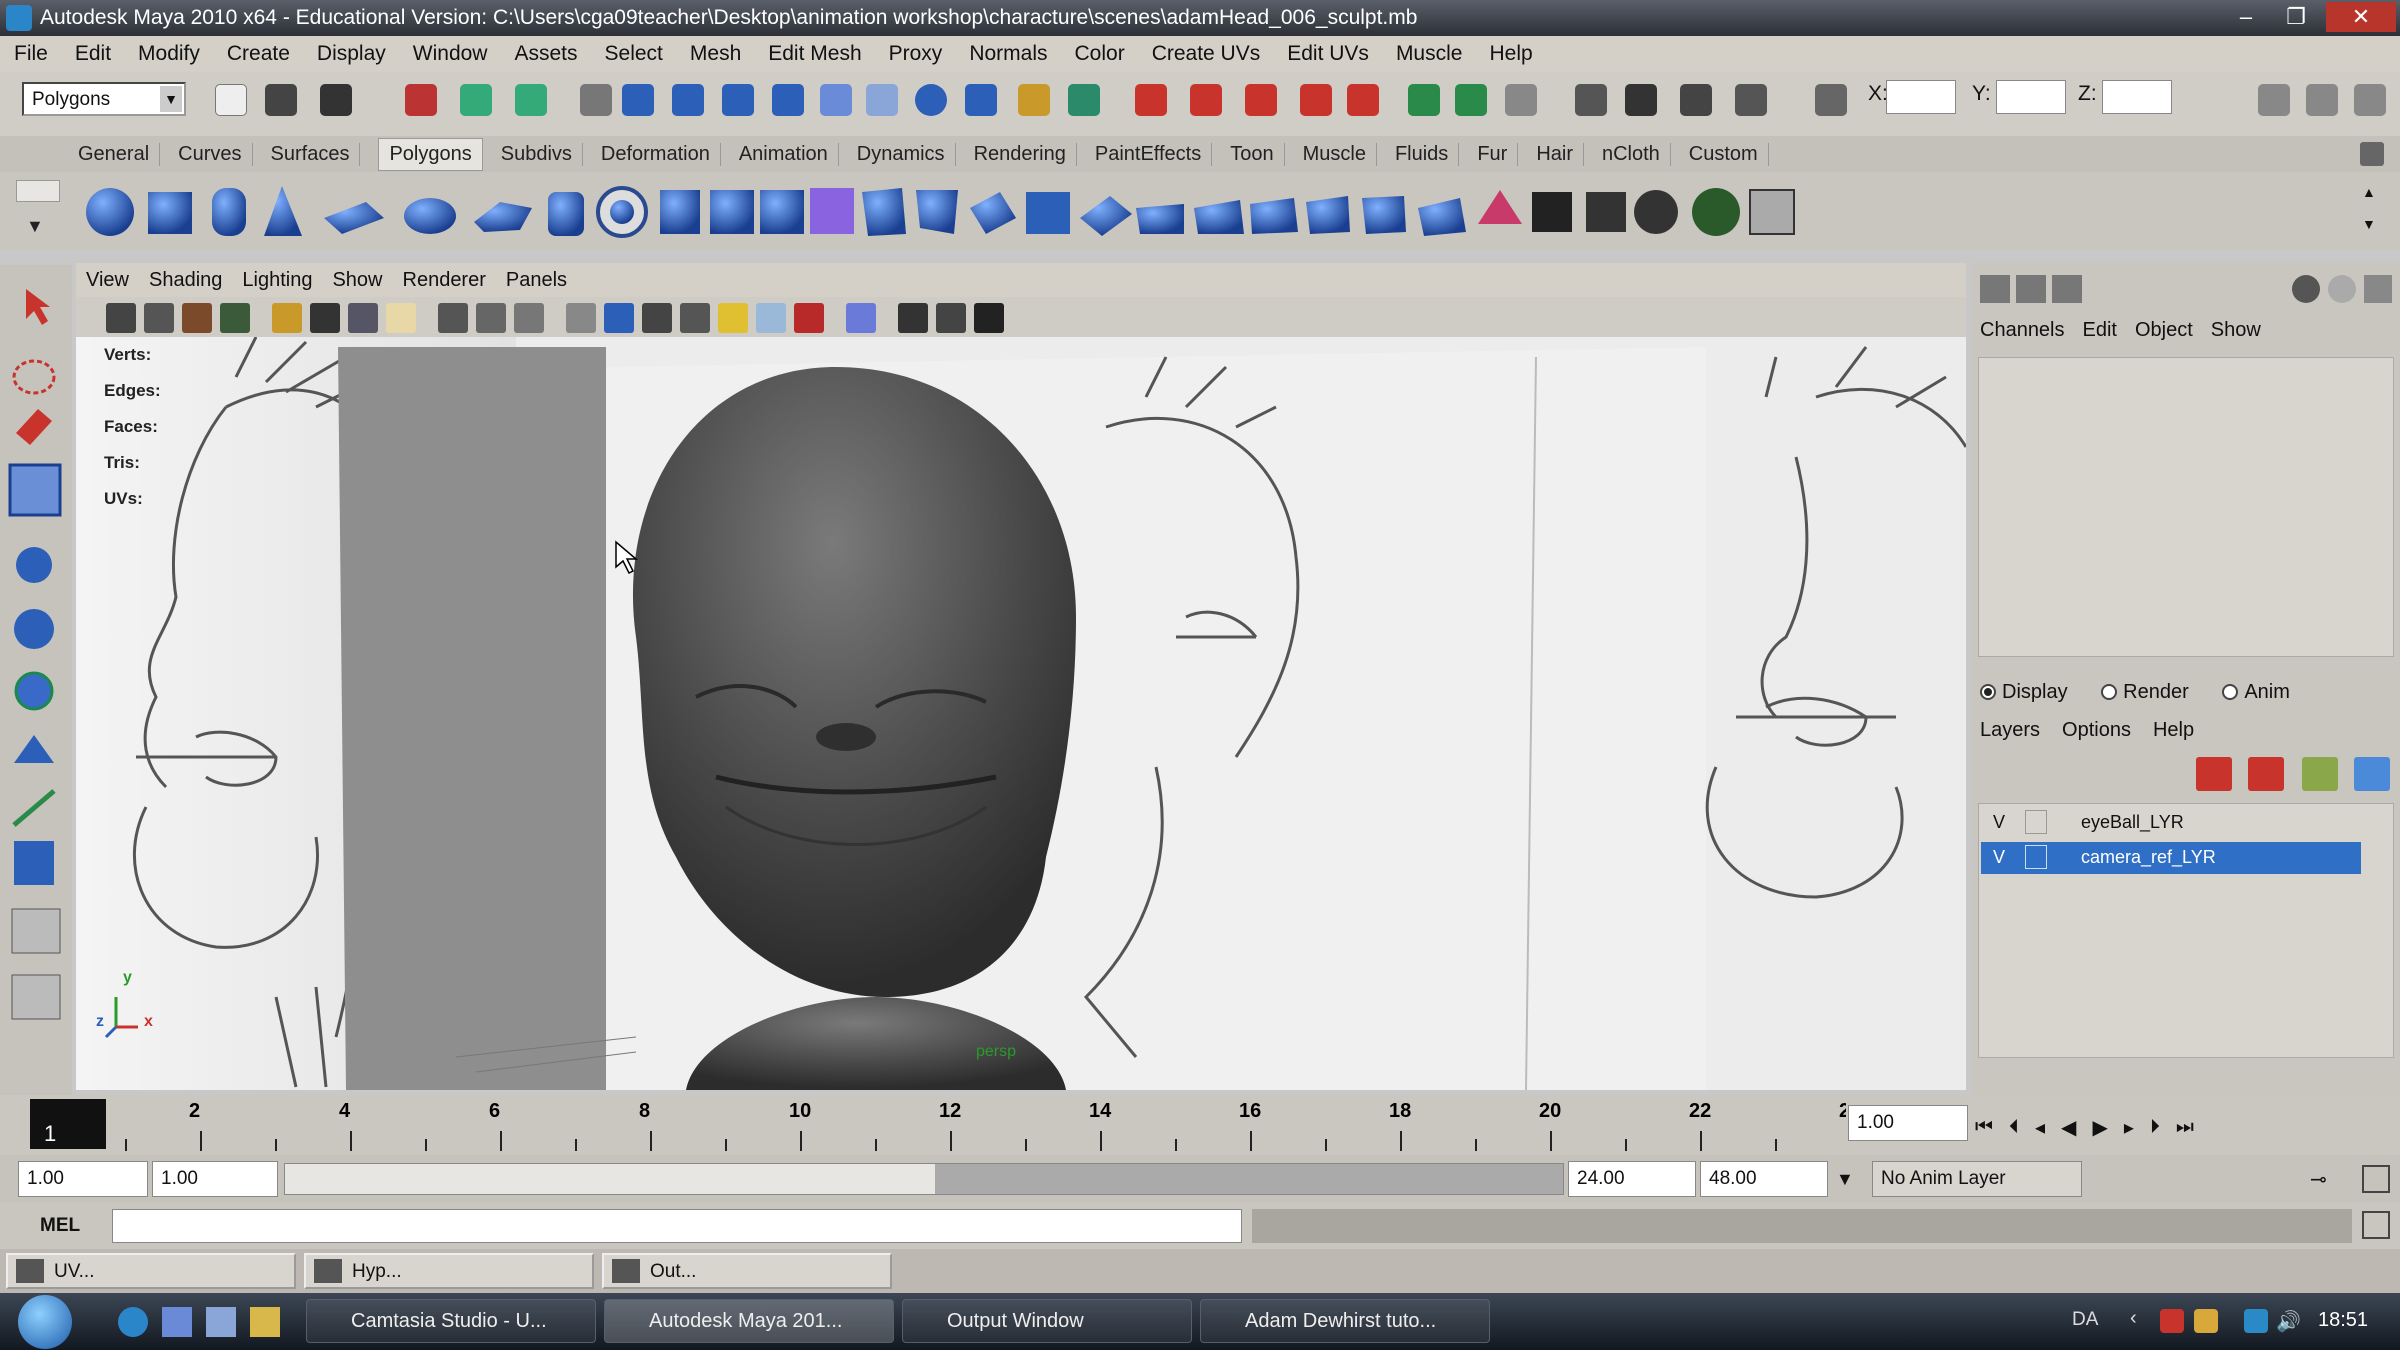 The width and height of the screenshot is (2400, 1350). What do you see at coordinates (2155, 1127) in the screenshot?
I see `step-forward-icon: ⏵` at bounding box center [2155, 1127].